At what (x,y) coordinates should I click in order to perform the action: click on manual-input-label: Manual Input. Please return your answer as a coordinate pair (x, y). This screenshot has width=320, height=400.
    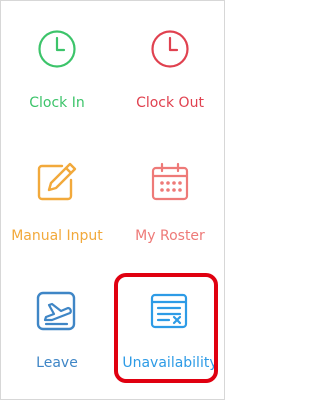
    Looking at the image, I should click on (57, 236).